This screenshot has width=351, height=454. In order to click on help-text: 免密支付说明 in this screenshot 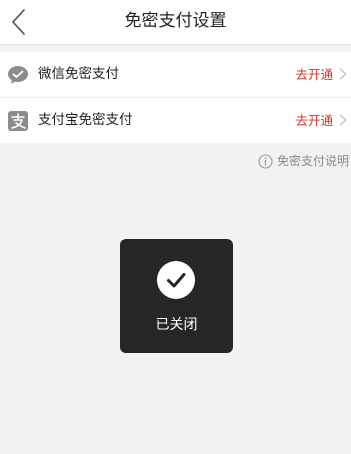, I will do `click(312, 161)`.